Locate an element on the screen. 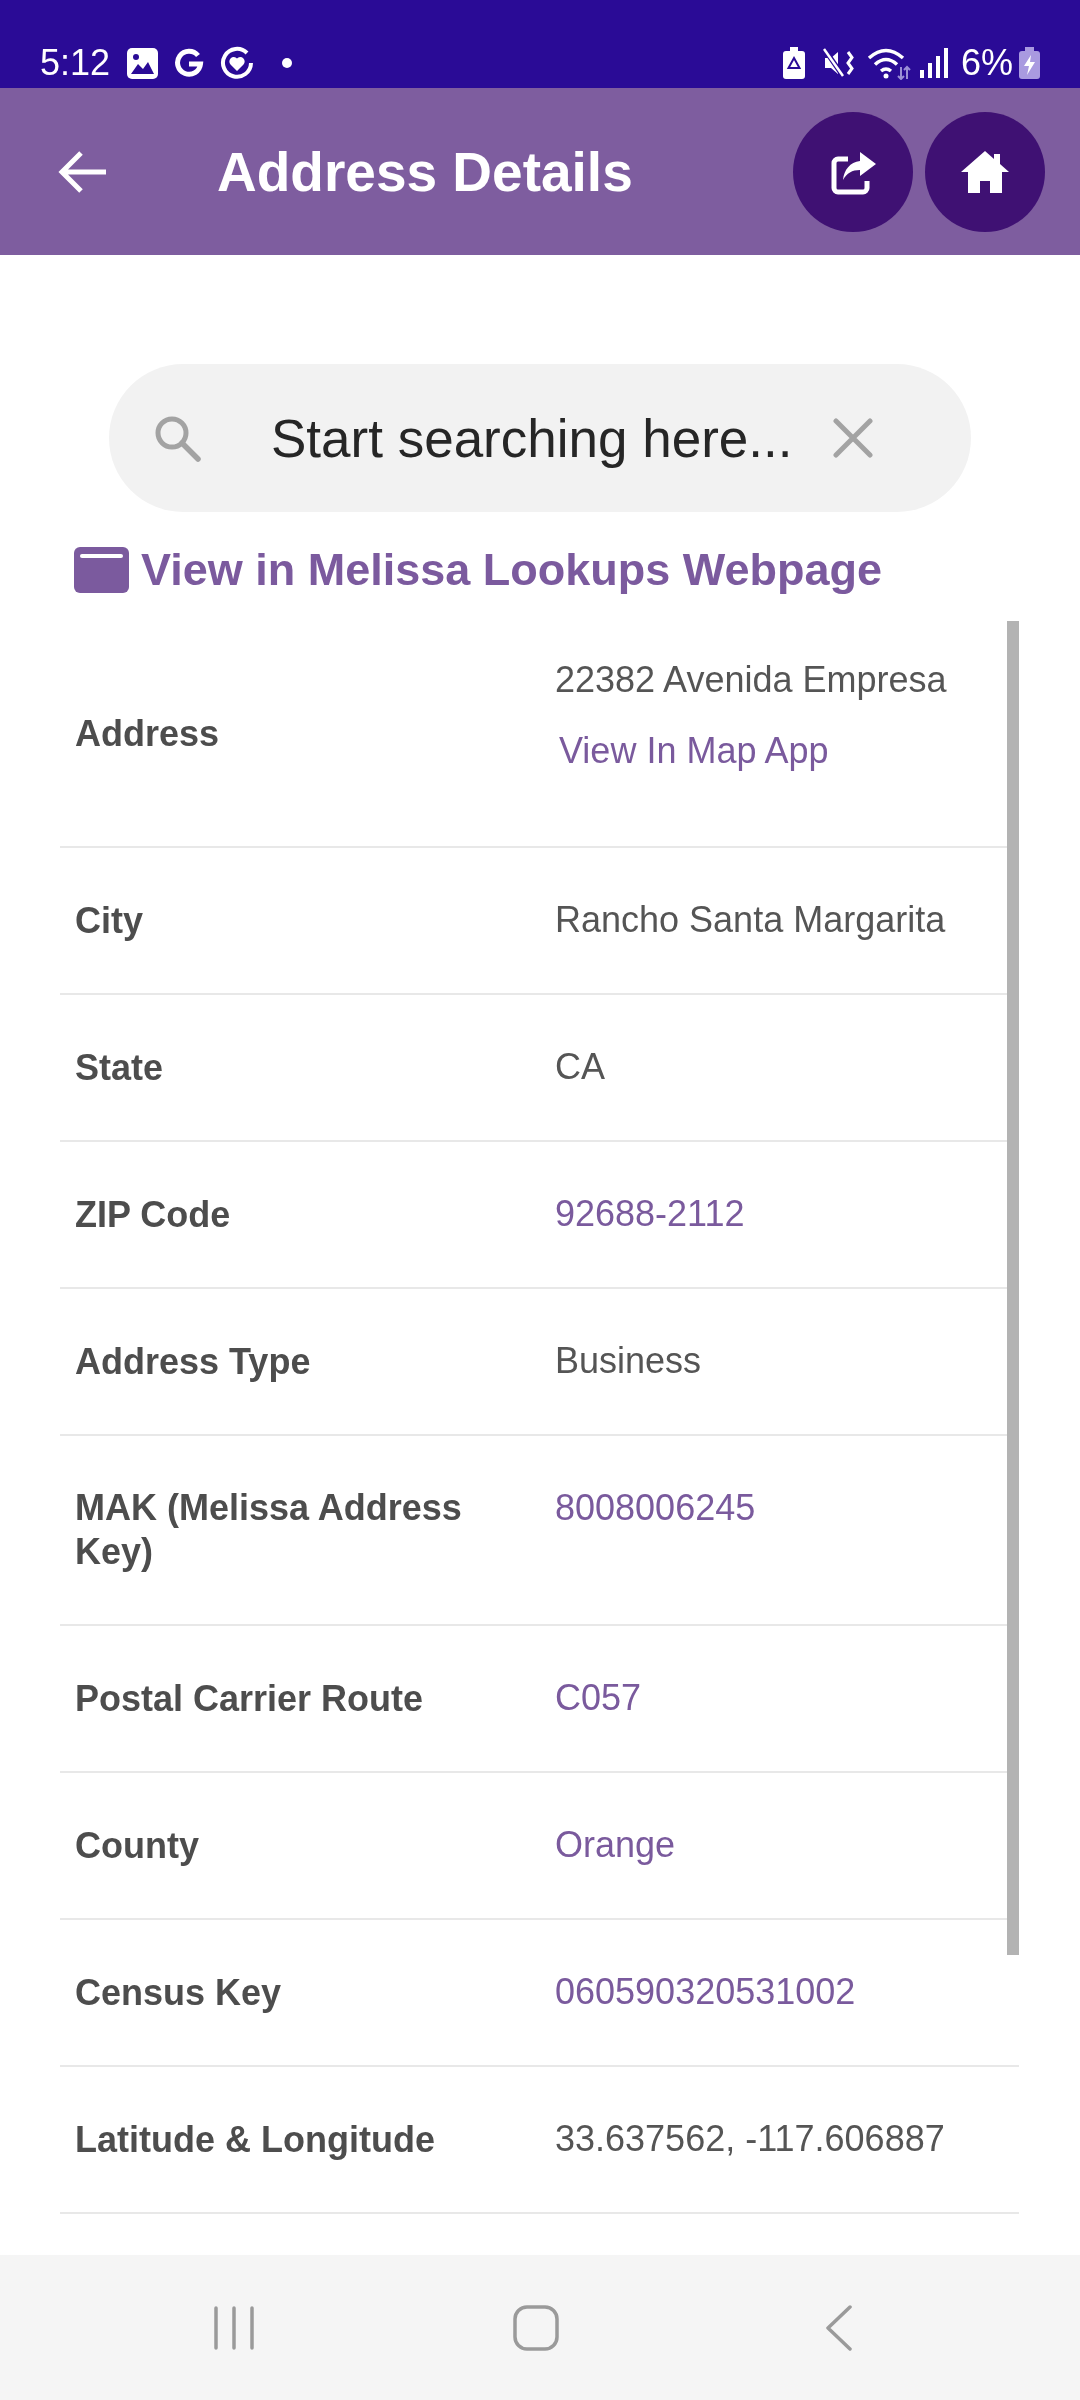 The height and width of the screenshot is (2400, 1080). browser-window-icon is located at coordinates (101, 570).